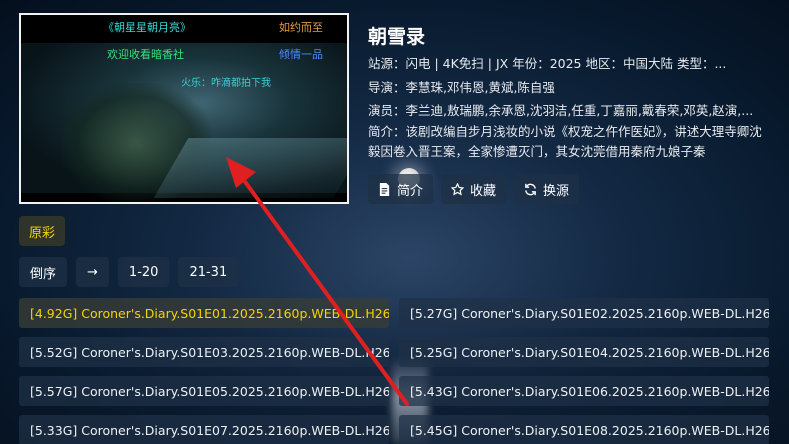 This screenshot has height=444, width=789. What do you see at coordinates (250, 168) in the screenshot?
I see `video-scene-path` at bounding box center [250, 168].